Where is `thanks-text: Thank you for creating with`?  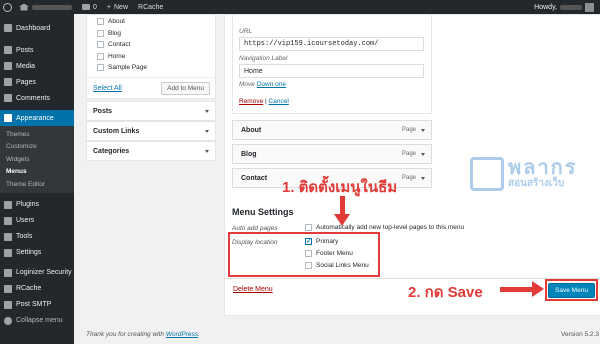 thanks-text: Thank you for creating with is located at coordinates (126, 334).